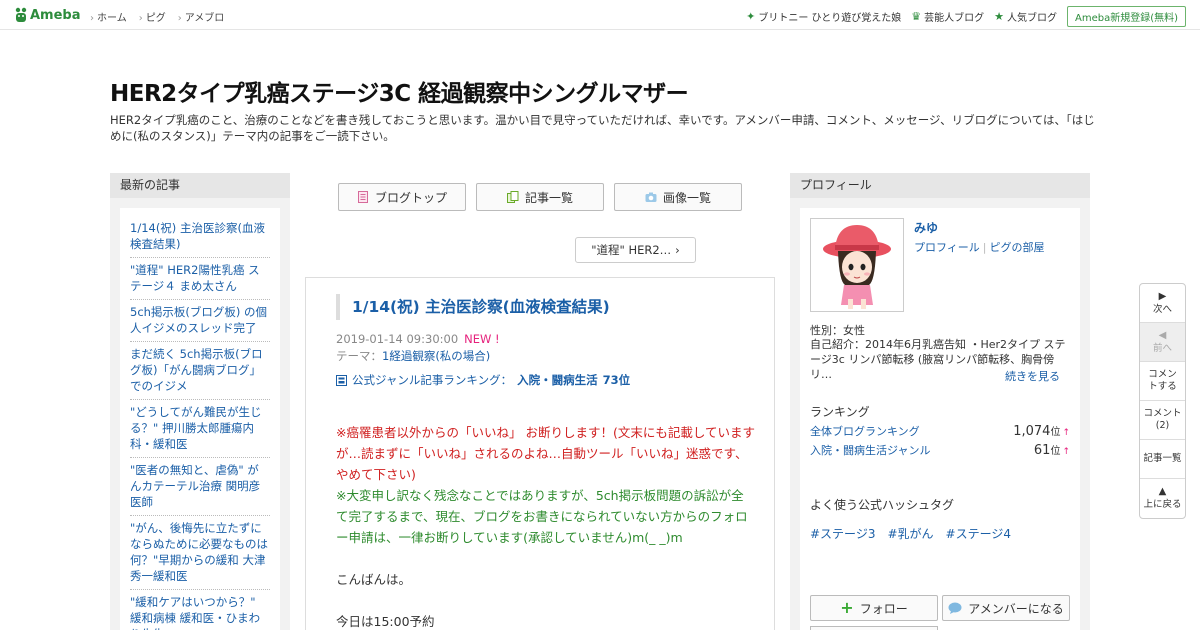 This screenshot has width=1200, height=630. What do you see at coordinates (840, 412) in the screenshot?
I see `ranking-heading: ランキング` at bounding box center [840, 412].